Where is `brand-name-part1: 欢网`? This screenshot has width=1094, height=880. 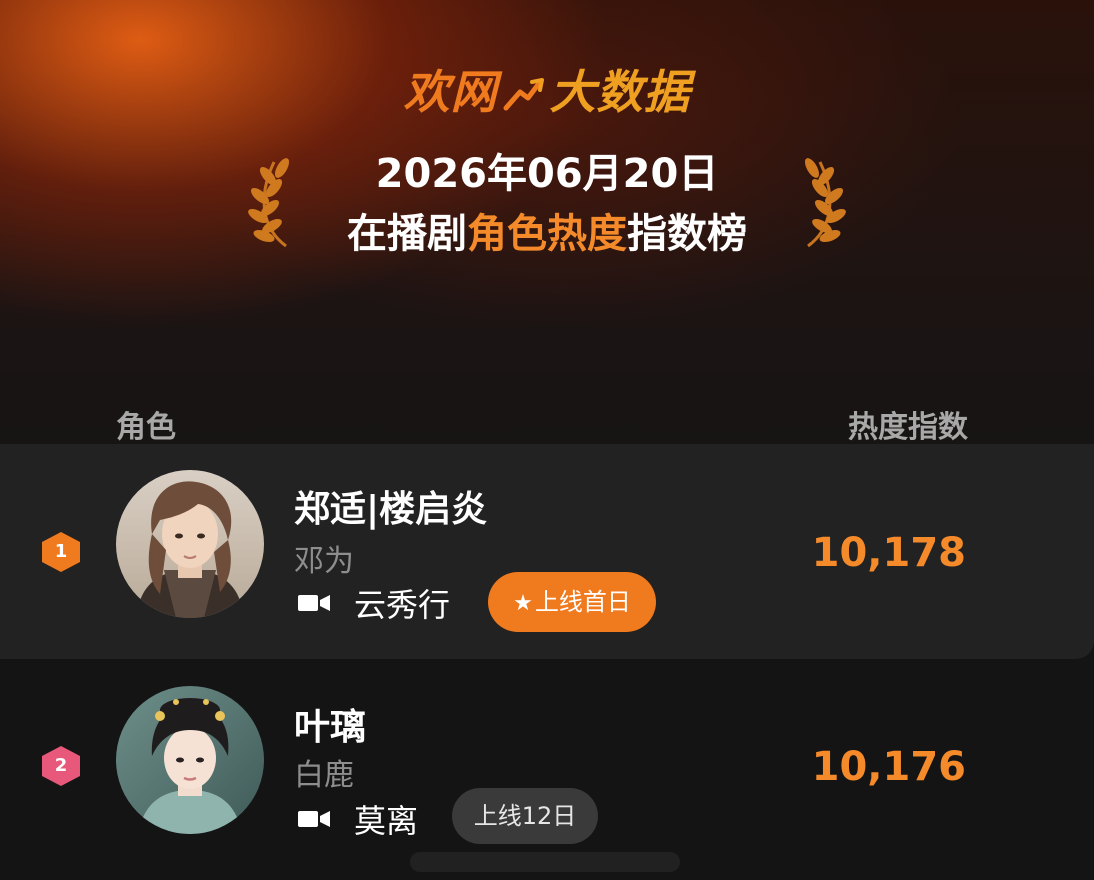
brand-name-part1: 欢网 is located at coordinates (450, 92).